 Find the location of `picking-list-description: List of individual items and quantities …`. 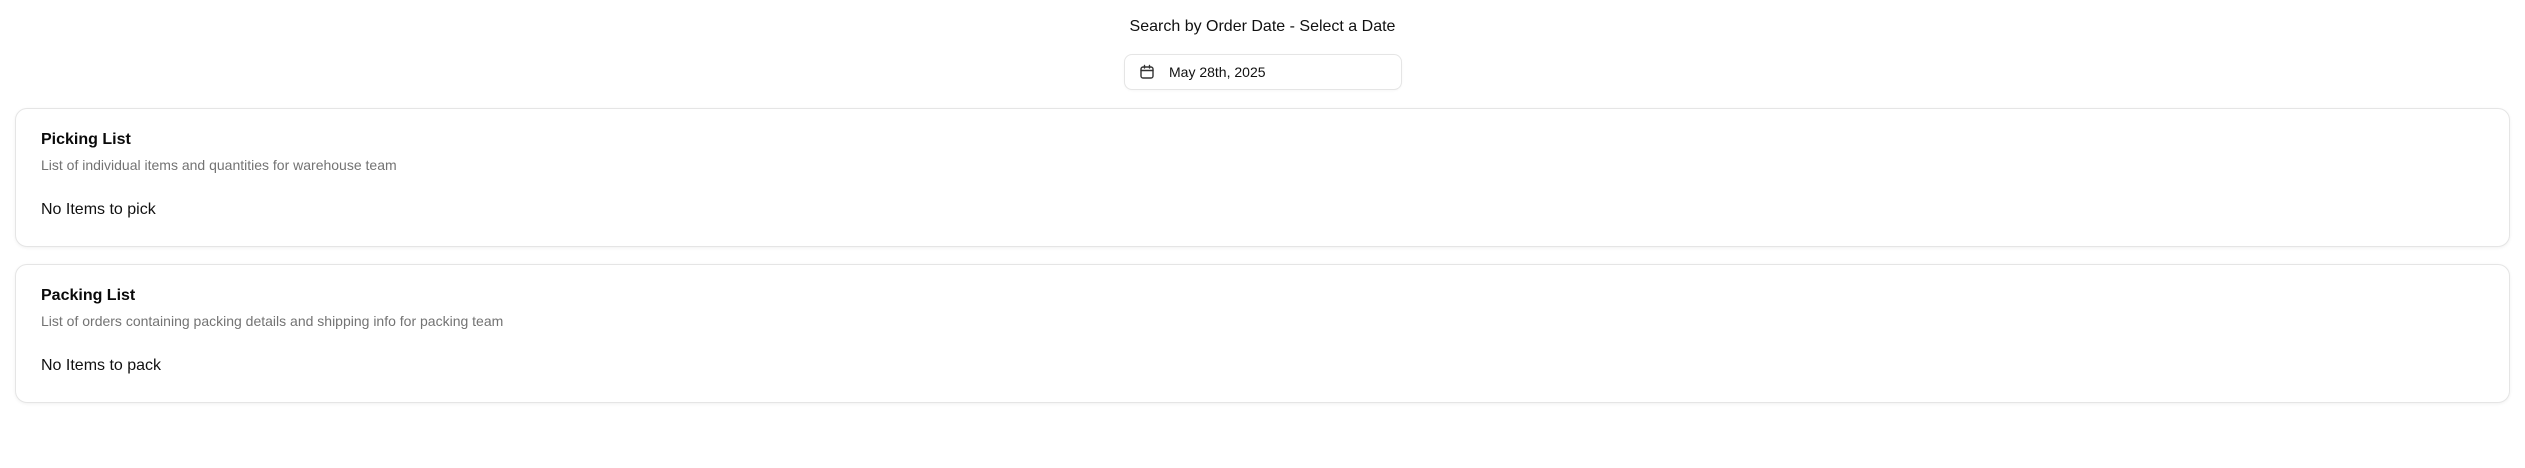

picking-list-description: List of individual items and quantities … is located at coordinates (219, 165).